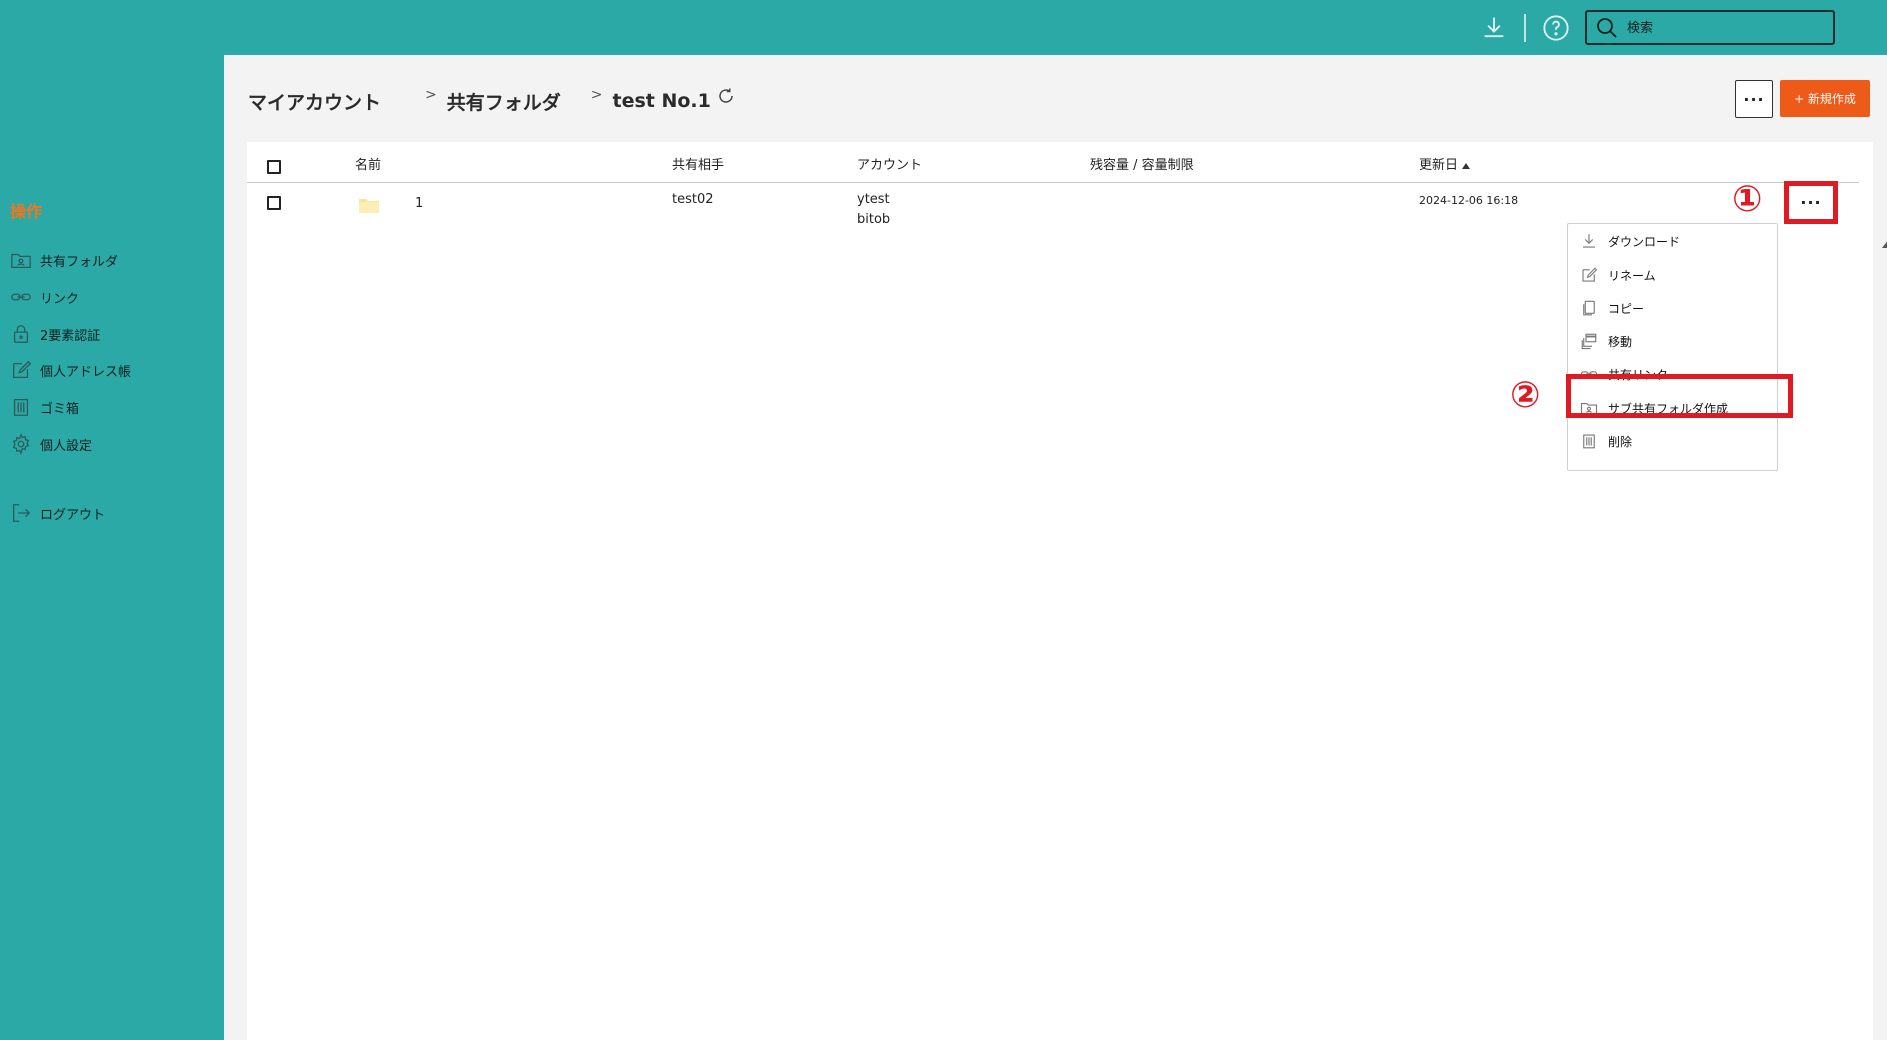 The image size is (1887, 1040). What do you see at coordinates (60, 409) in the screenshot?
I see `sidebar-item-label: ゴミ箱` at bounding box center [60, 409].